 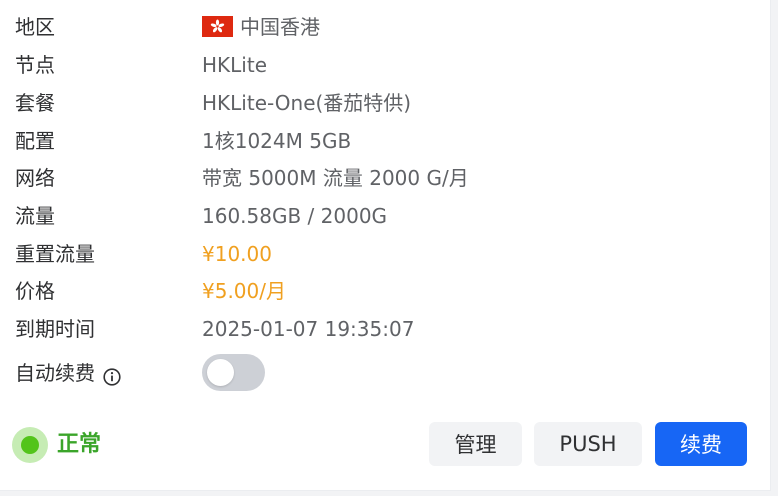 What do you see at coordinates (35, 216) in the screenshot?
I see `traffic-label: 流量` at bounding box center [35, 216].